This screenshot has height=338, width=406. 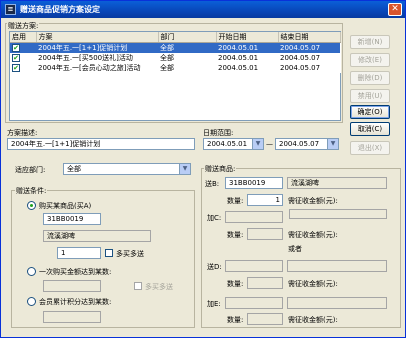 I want to click on description-input: 2004年五.一[1+1]促销计划, so click(x=101, y=144).